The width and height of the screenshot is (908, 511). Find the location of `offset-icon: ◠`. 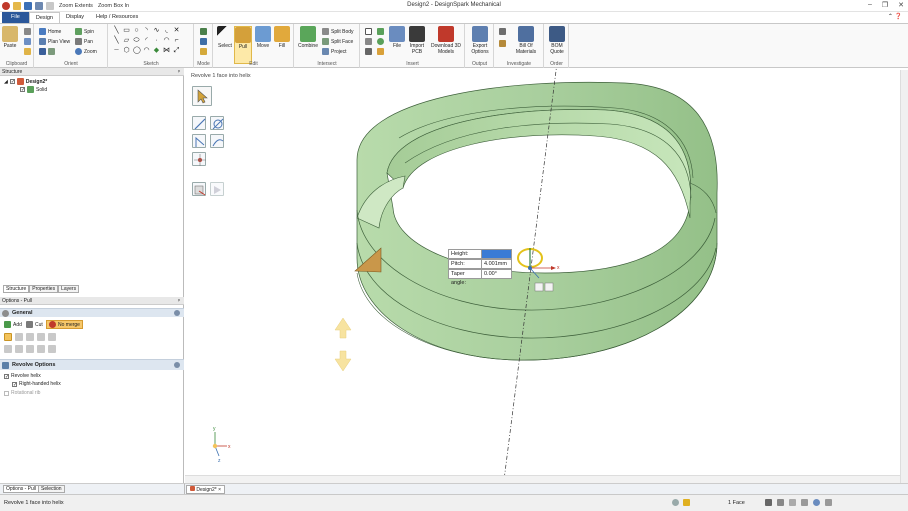

offset-icon: ◠ is located at coordinates (166, 40).